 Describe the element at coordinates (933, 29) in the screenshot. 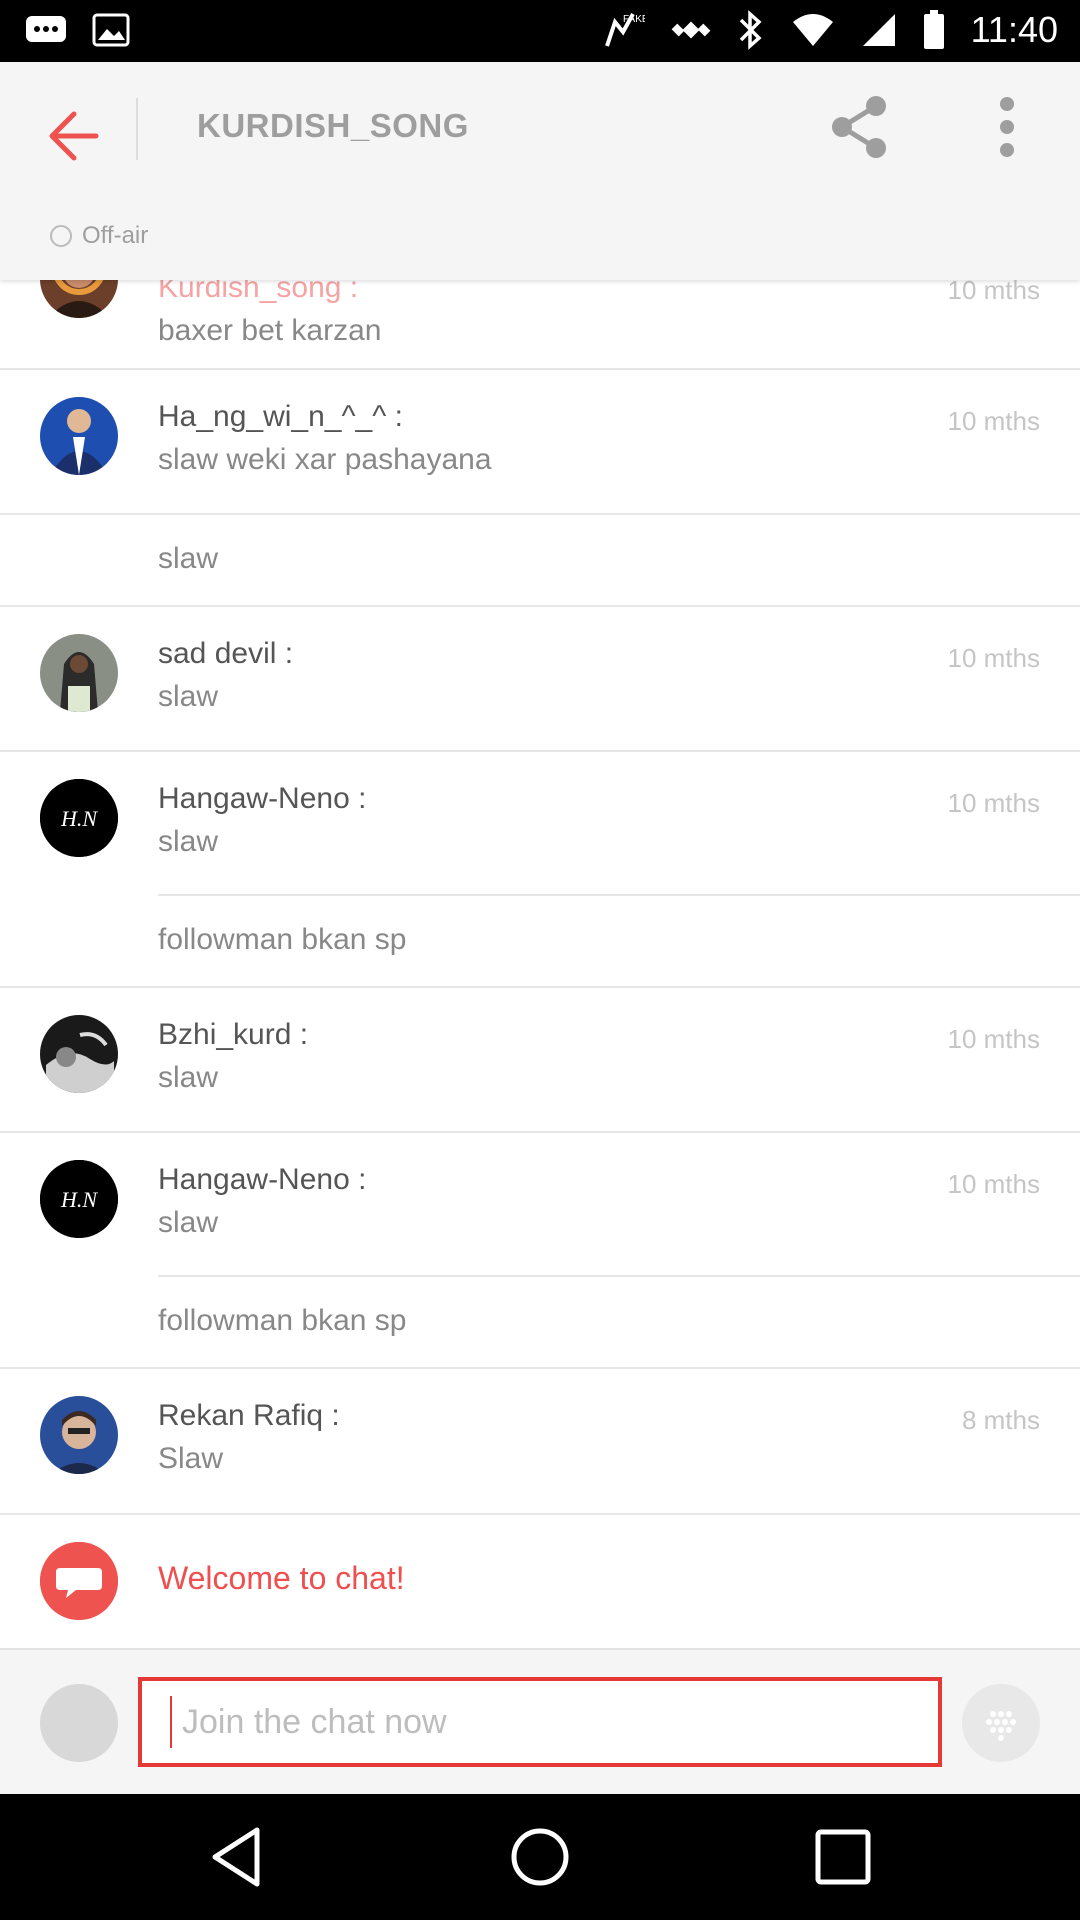

I see `battery-icon` at that location.